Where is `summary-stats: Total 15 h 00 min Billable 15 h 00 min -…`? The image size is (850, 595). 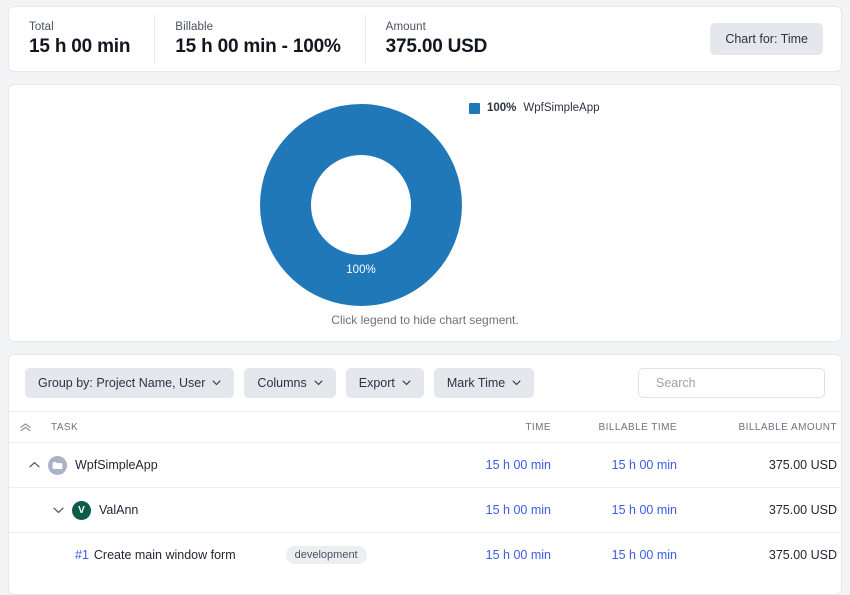 summary-stats: Total 15 h 00 min Billable 15 h 00 min -… is located at coordinates (359, 39).